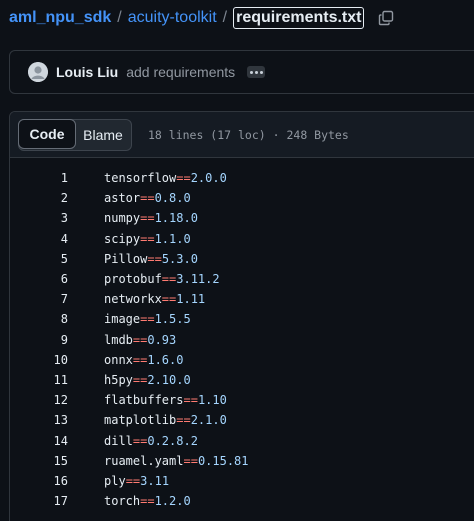  I want to click on line-number: 17, so click(39, 501).